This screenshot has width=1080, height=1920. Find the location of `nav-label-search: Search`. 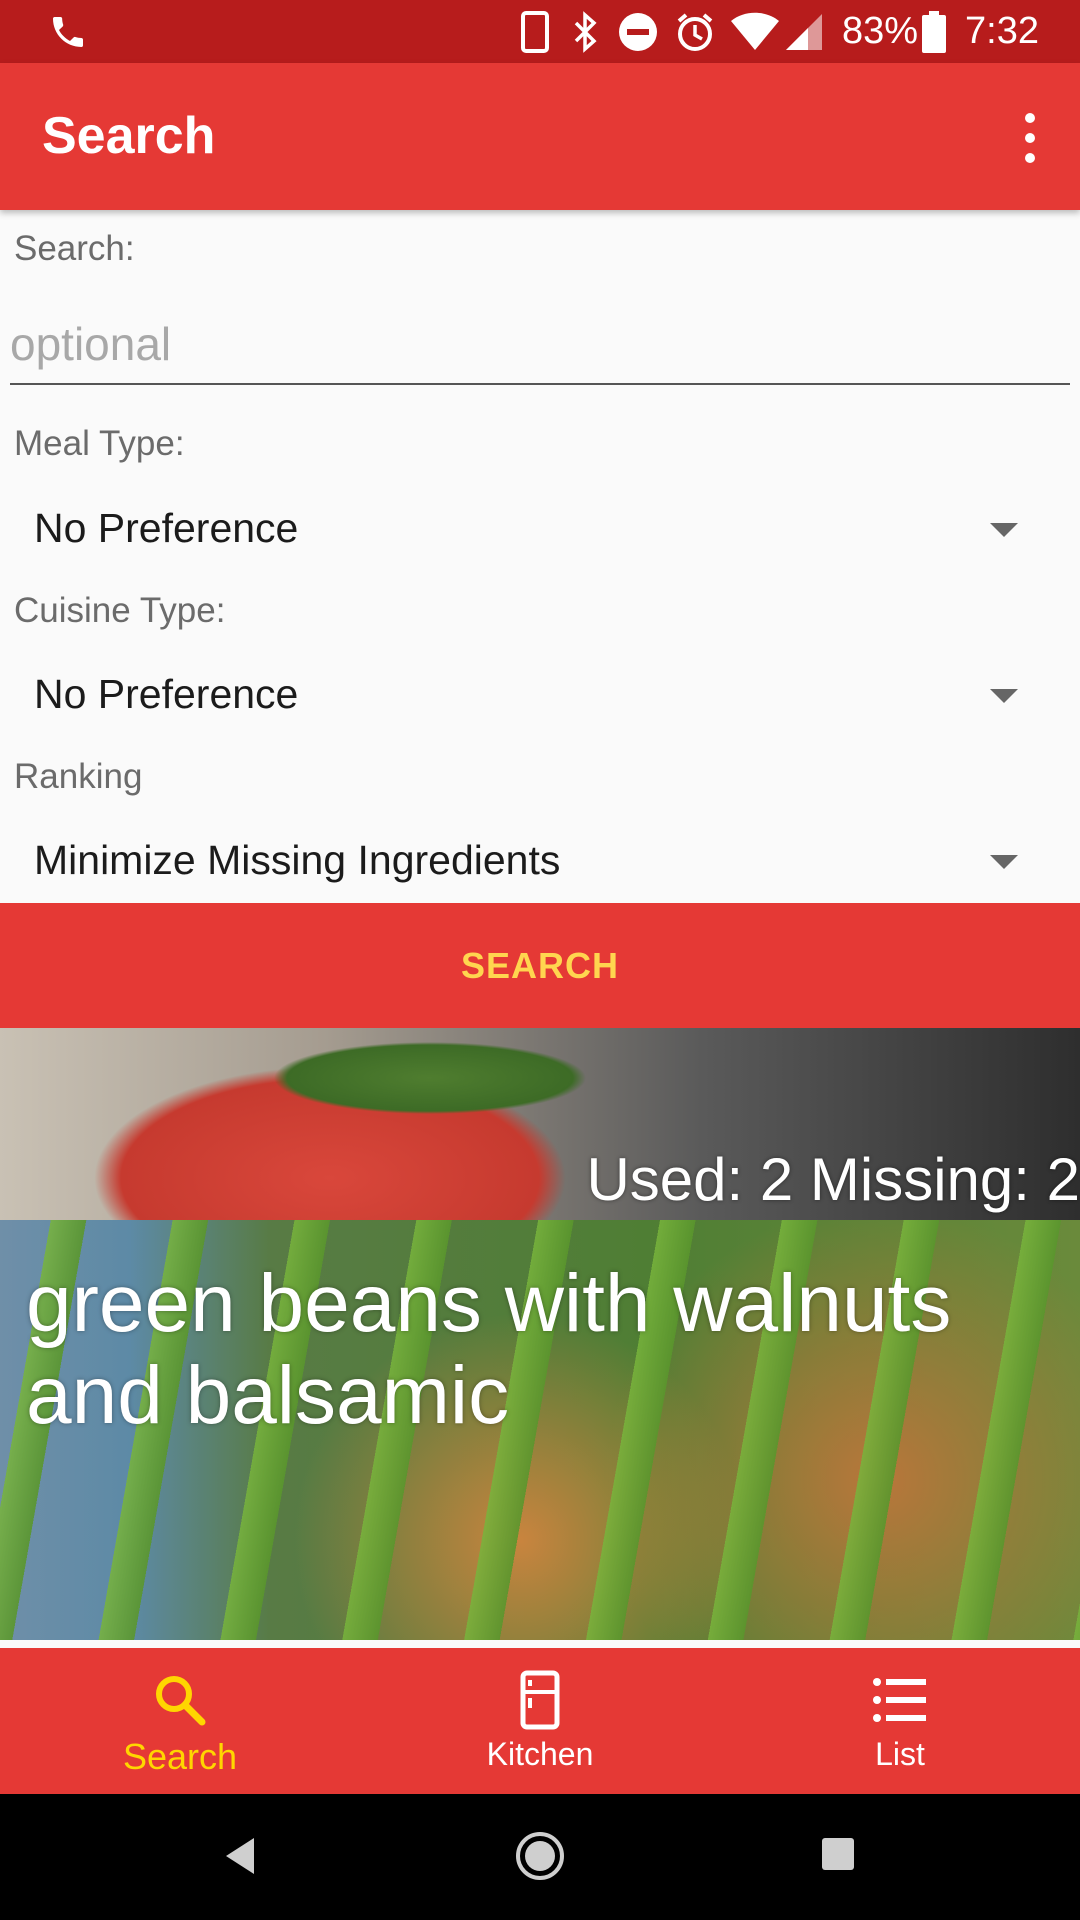

nav-label-search: Search is located at coordinates (180, 1756).